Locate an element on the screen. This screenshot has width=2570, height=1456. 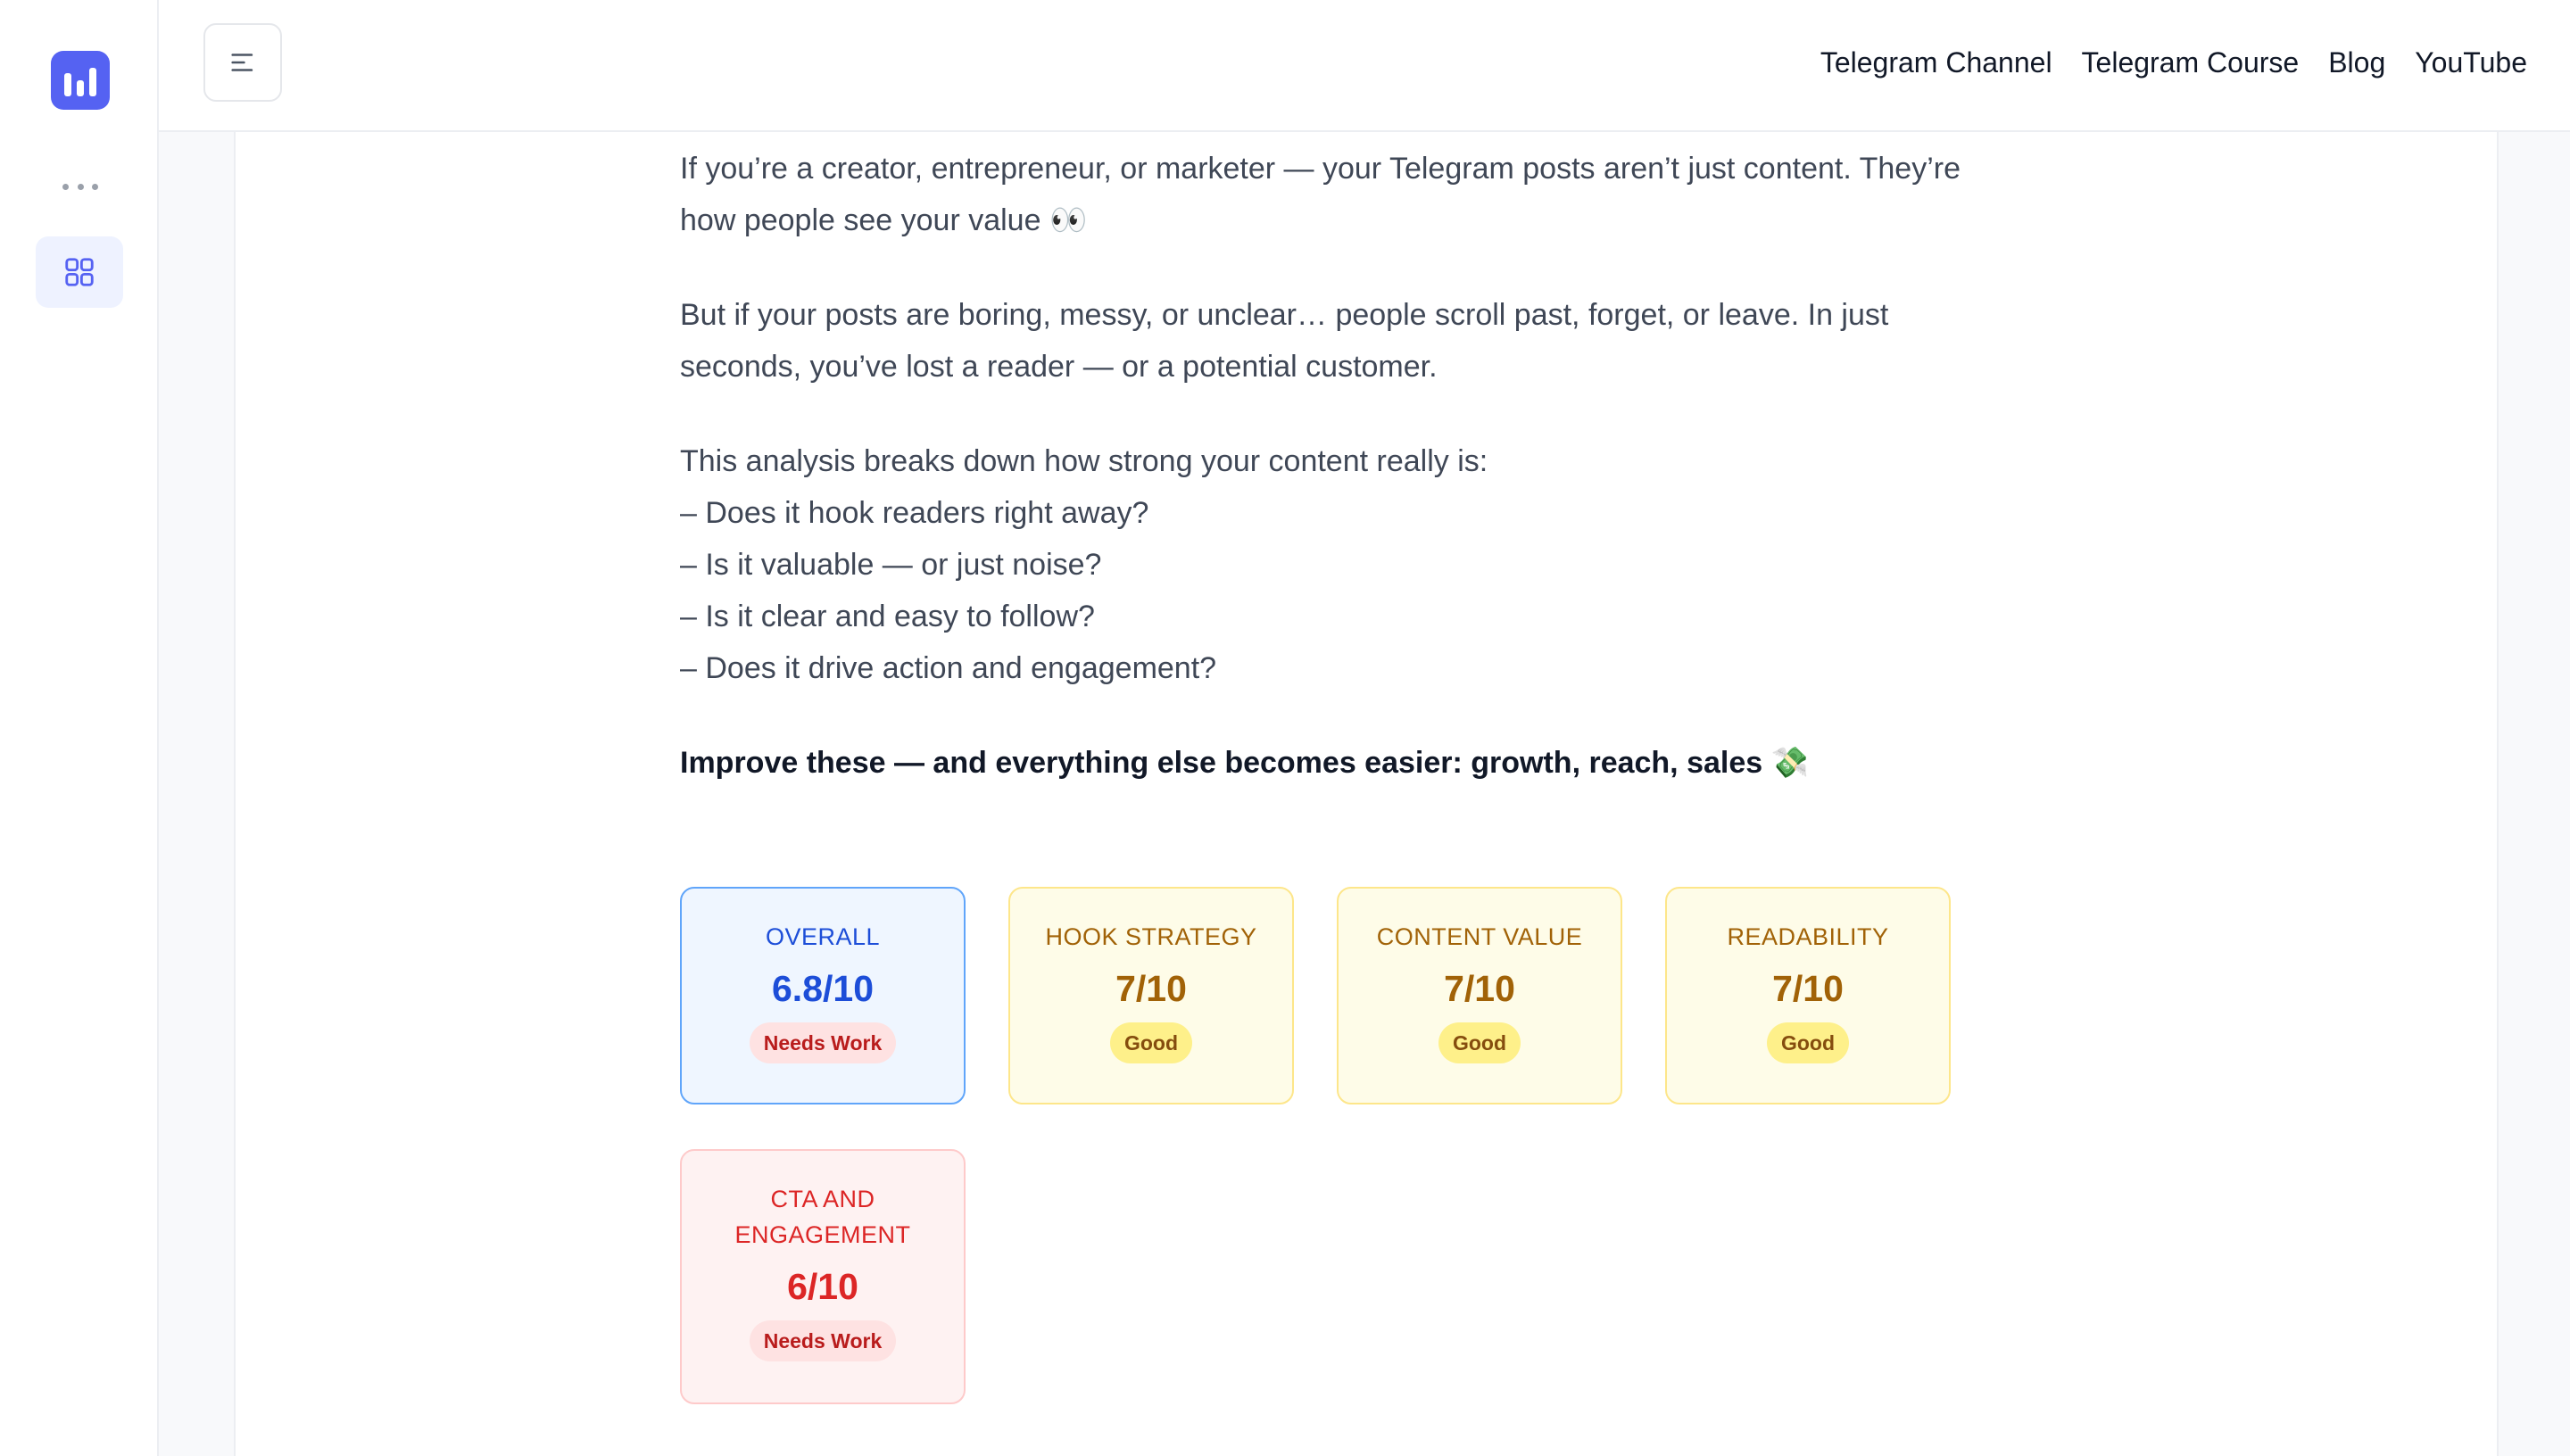
sidebar-item-dashboard is located at coordinates (79, 272).